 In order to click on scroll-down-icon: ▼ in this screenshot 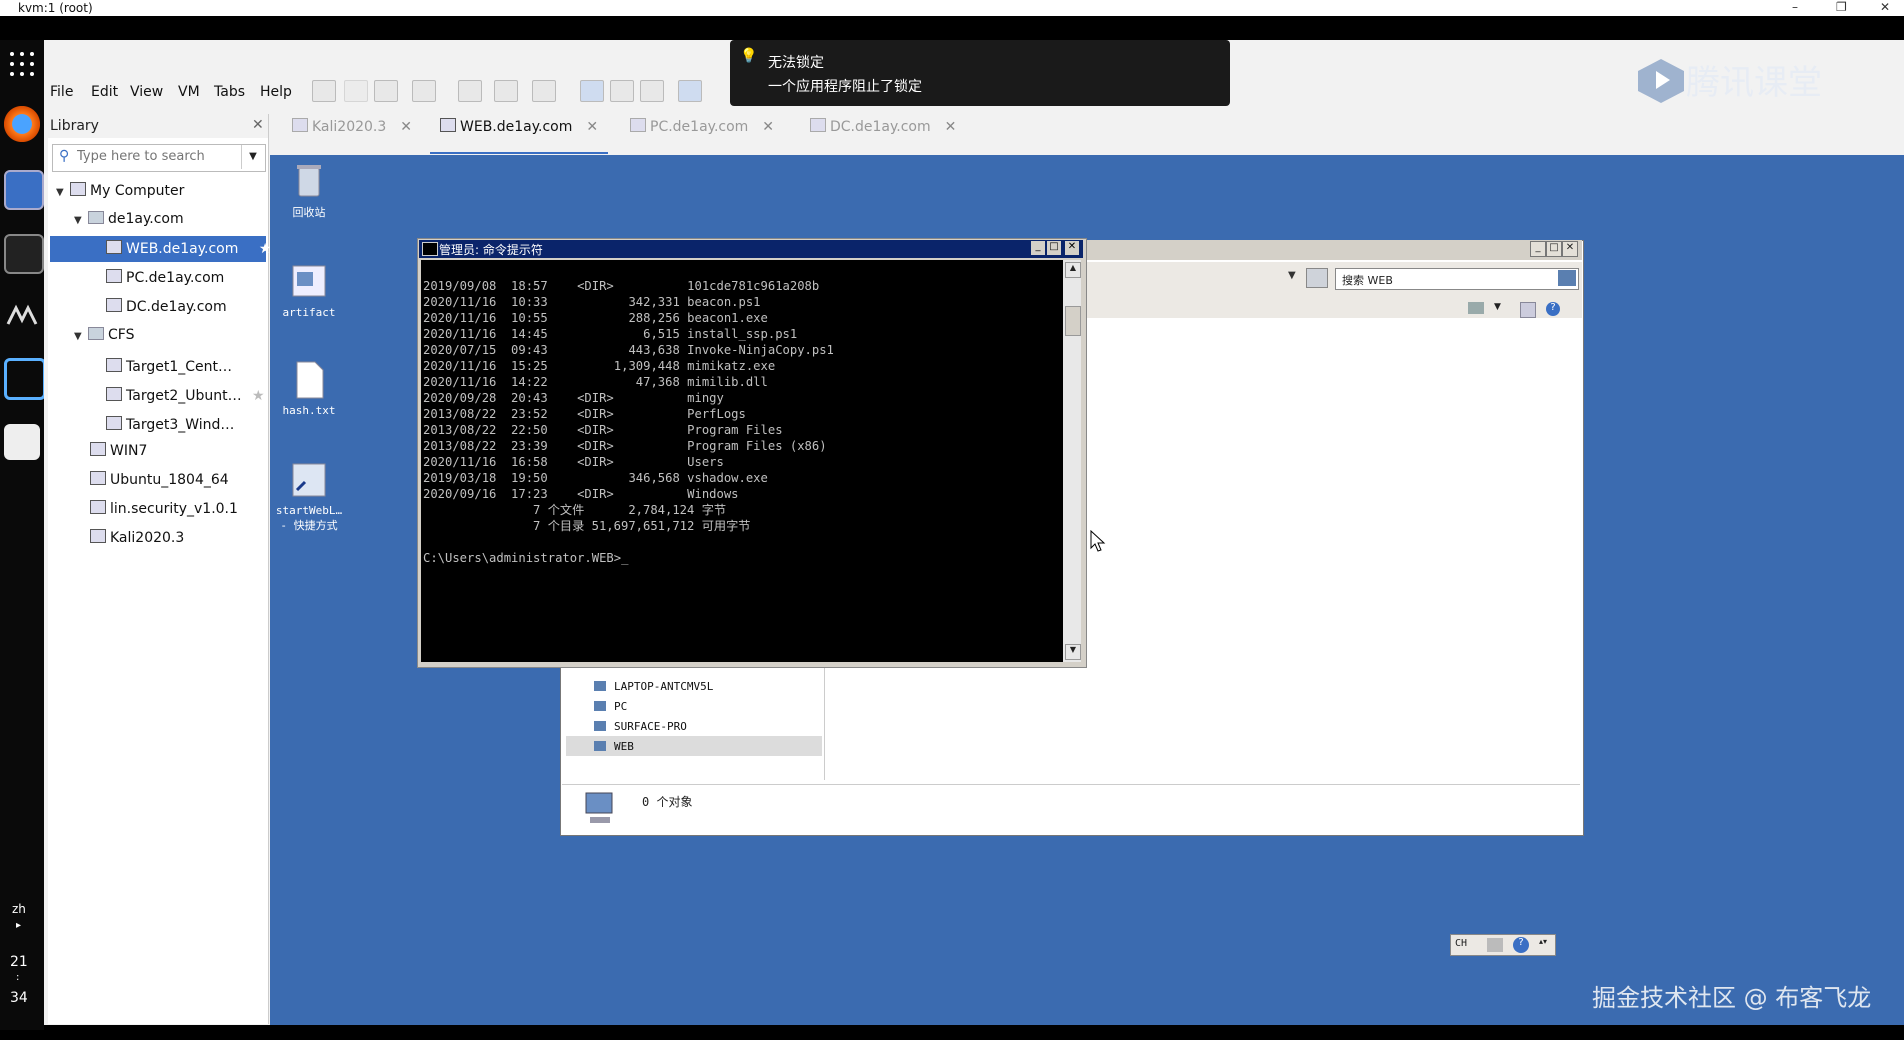, I will do `click(1073, 652)`.